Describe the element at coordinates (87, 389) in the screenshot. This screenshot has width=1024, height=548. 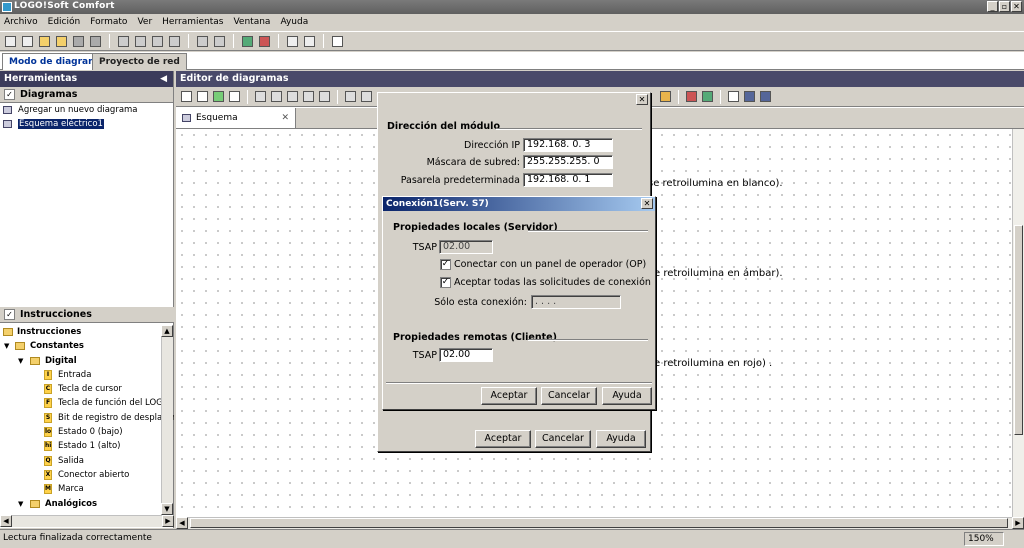
I see `tree-item: C Tecla de cursor` at that location.